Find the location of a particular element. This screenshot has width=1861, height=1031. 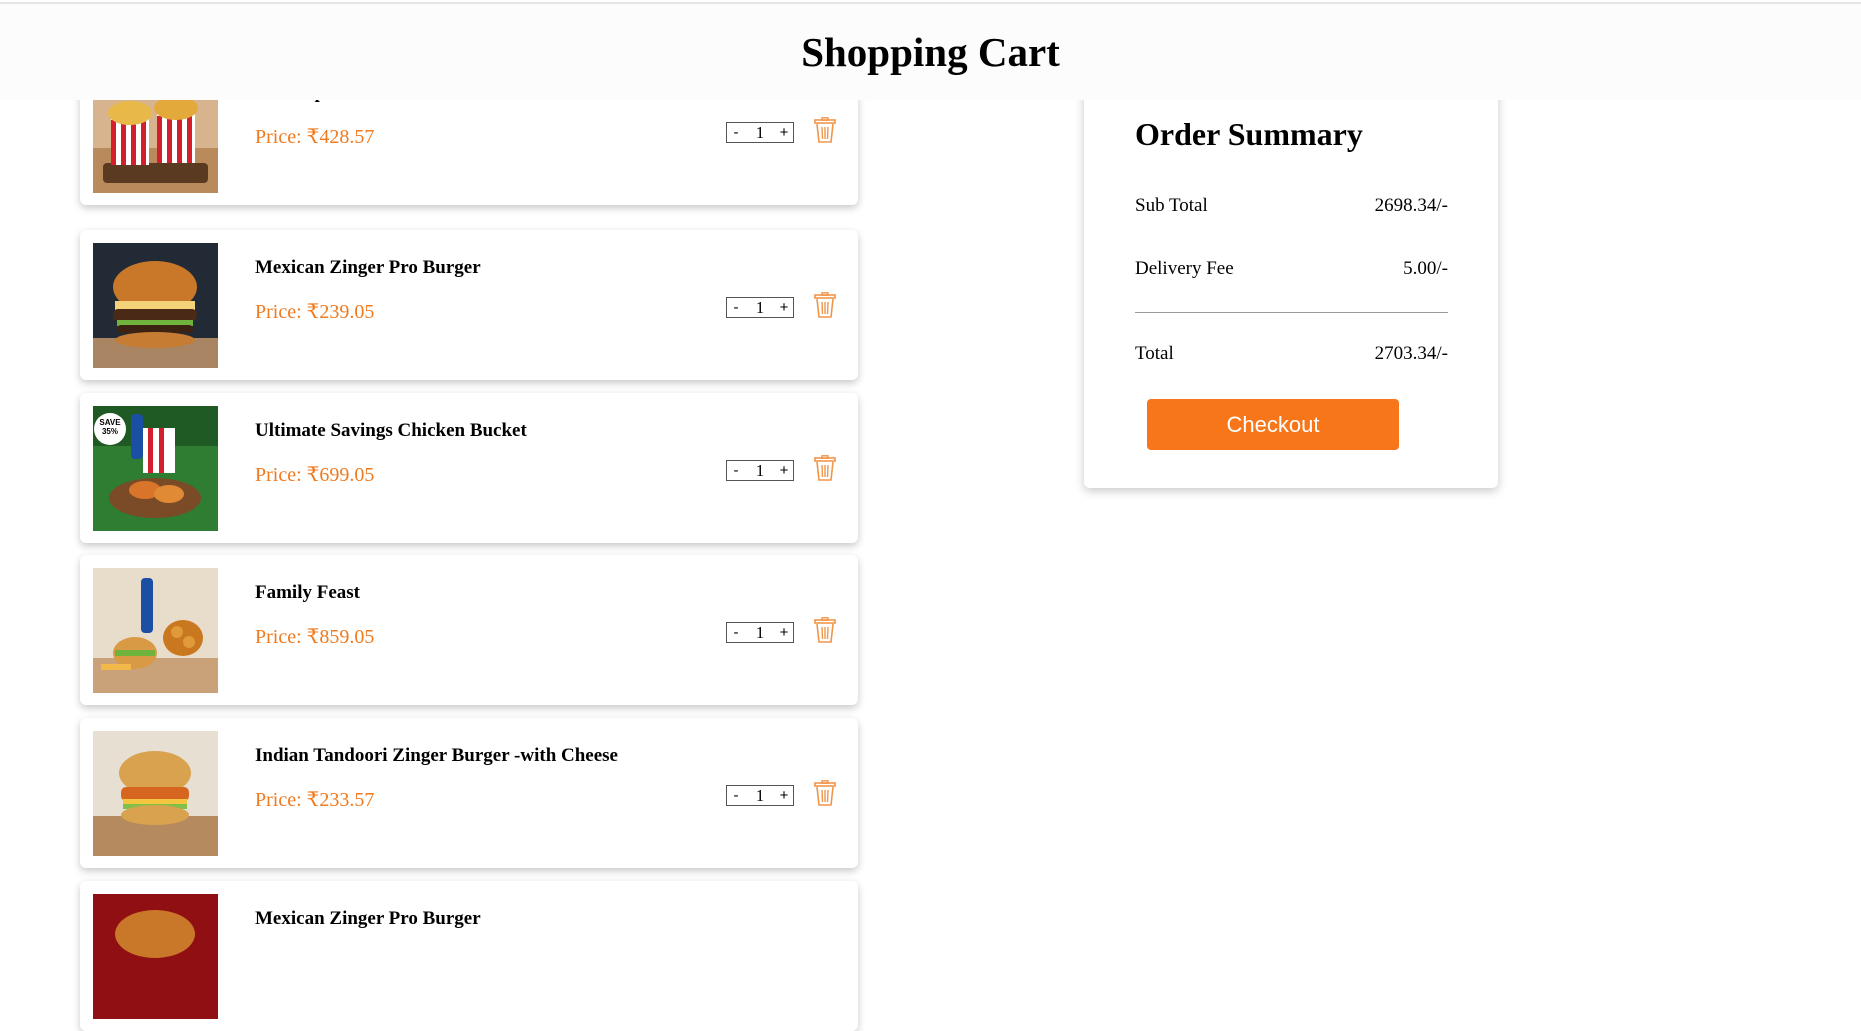

product-image: SAVE 35% is located at coordinates (155, 468).